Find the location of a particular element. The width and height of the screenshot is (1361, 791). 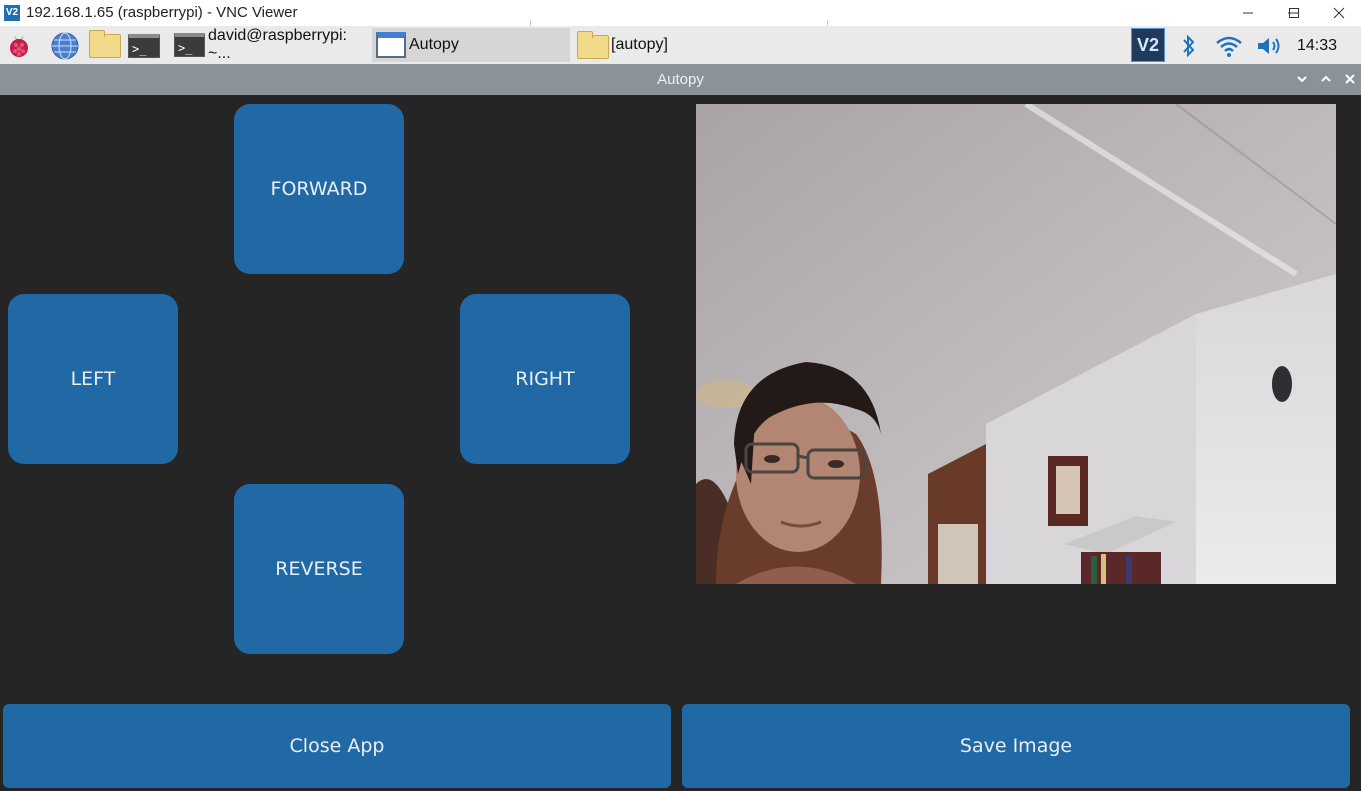

speaker-icon is located at coordinates (1269, 46).